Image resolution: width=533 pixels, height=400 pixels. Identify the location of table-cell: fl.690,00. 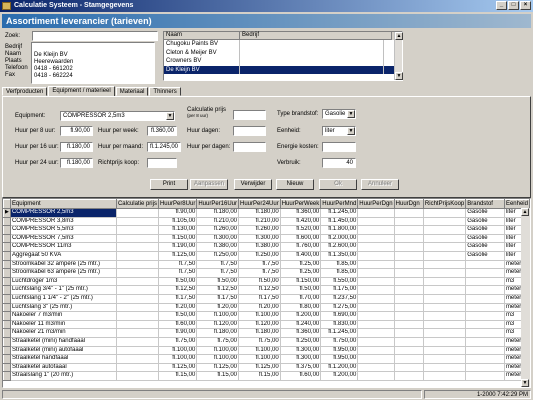
(339, 316).